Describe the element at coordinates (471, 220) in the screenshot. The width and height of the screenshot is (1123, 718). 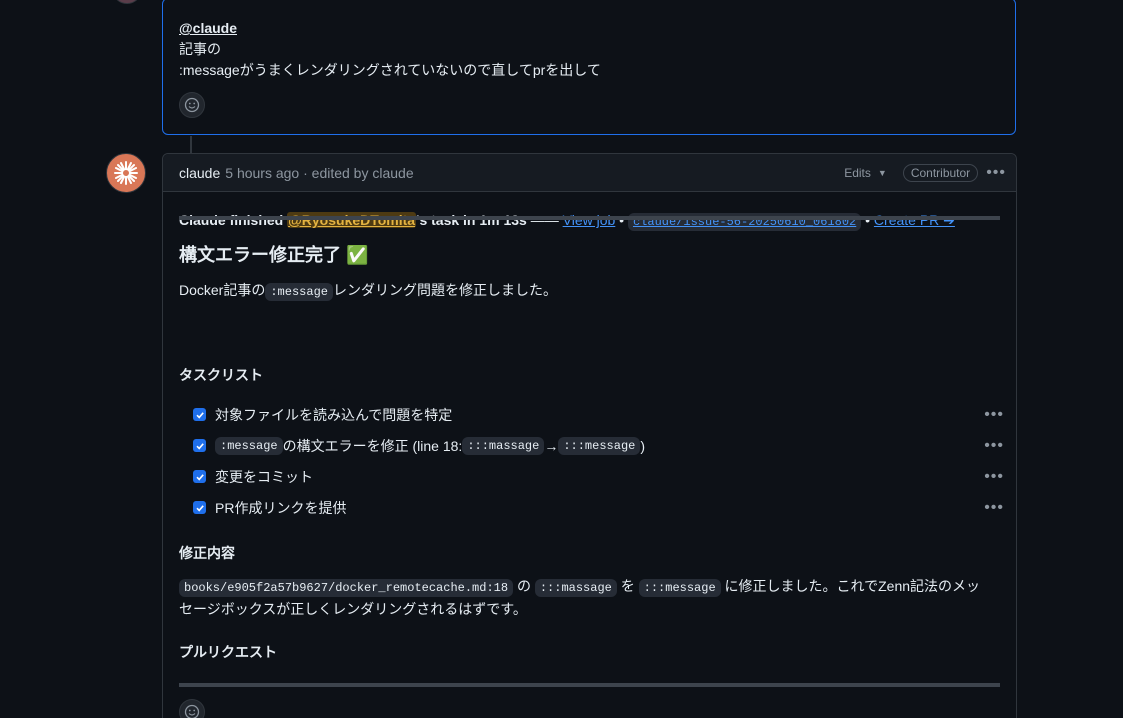
I see `status-suffix: 's task in 1m 13s` at that location.